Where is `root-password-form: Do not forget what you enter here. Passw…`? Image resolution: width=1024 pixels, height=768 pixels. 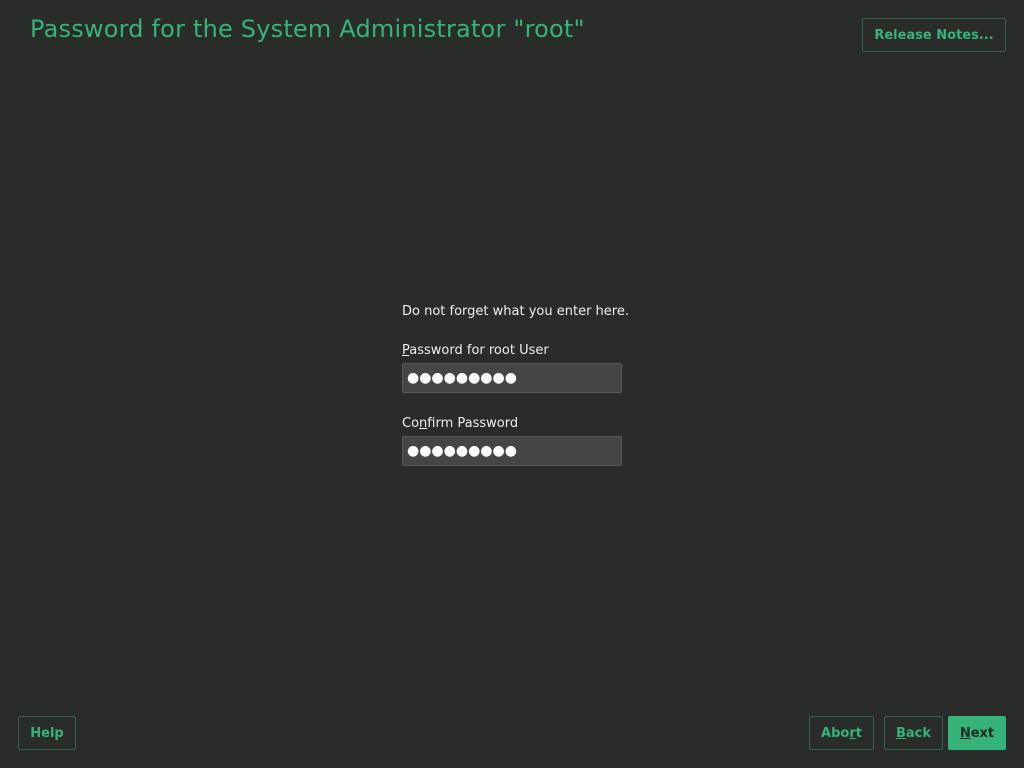 root-password-form: Do not forget what you enter here. Passw… is located at coordinates (515, 384).